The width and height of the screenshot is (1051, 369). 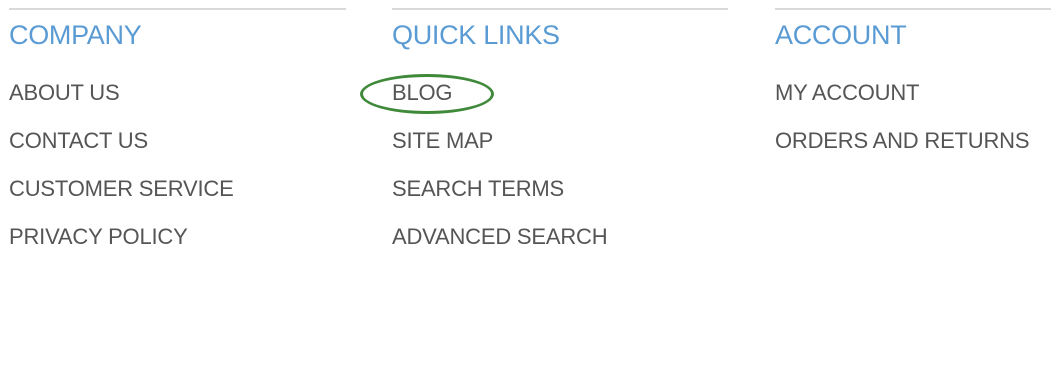 I want to click on list-item: PRIVACY POLICY, so click(x=121, y=247).